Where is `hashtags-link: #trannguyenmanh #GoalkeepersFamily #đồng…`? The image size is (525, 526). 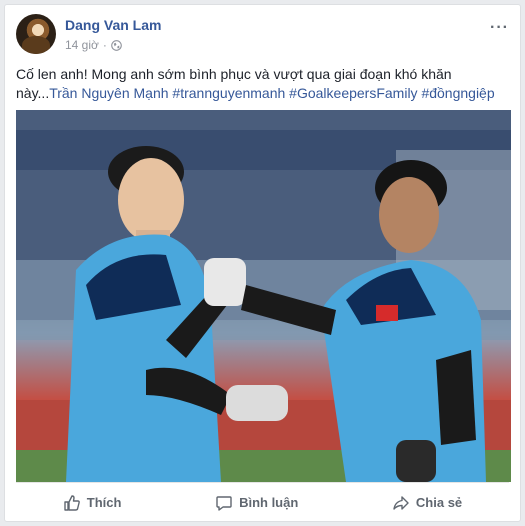
hashtags-link: #trannguyenmanh #GoalkeepersFamily #đồng… is located at coordinates (333, 93).